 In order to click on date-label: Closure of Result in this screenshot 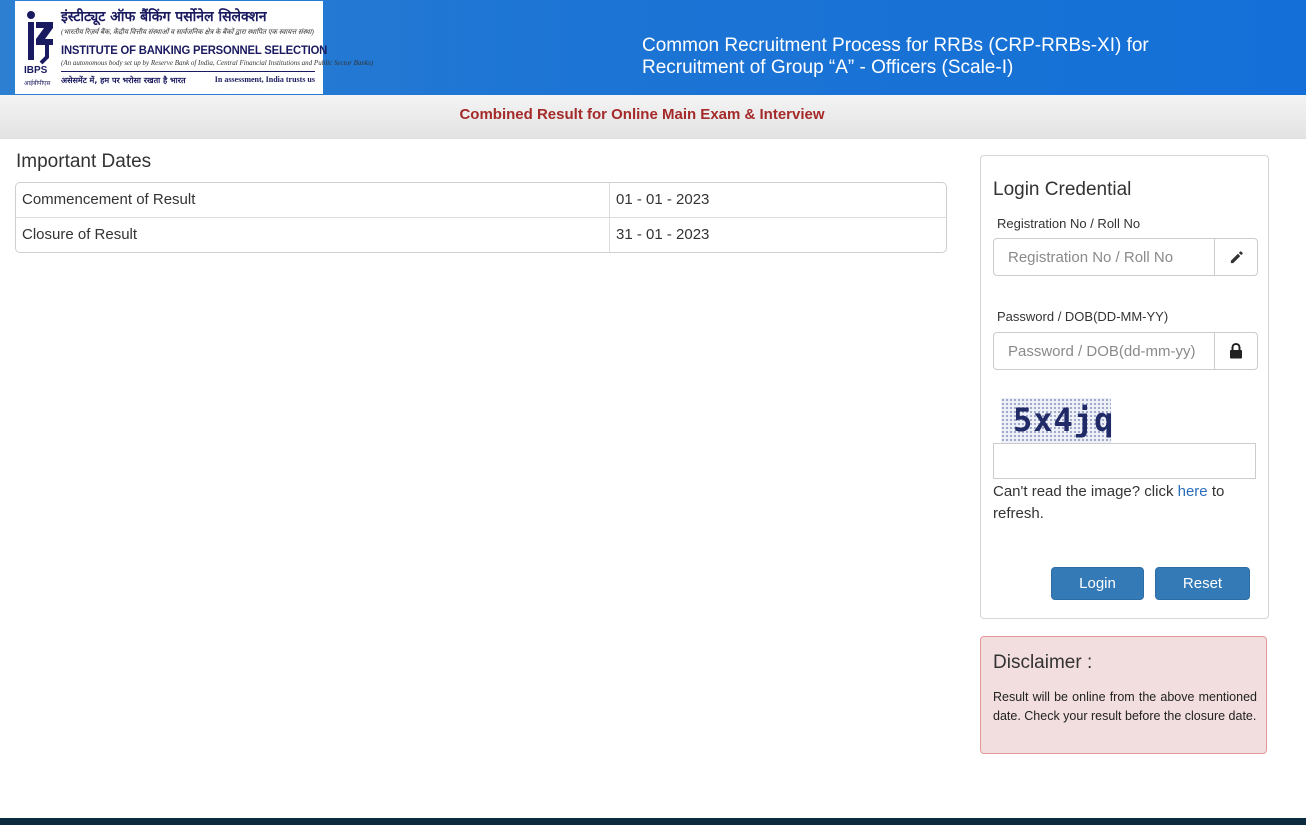, I will do `click(313, 235)`.